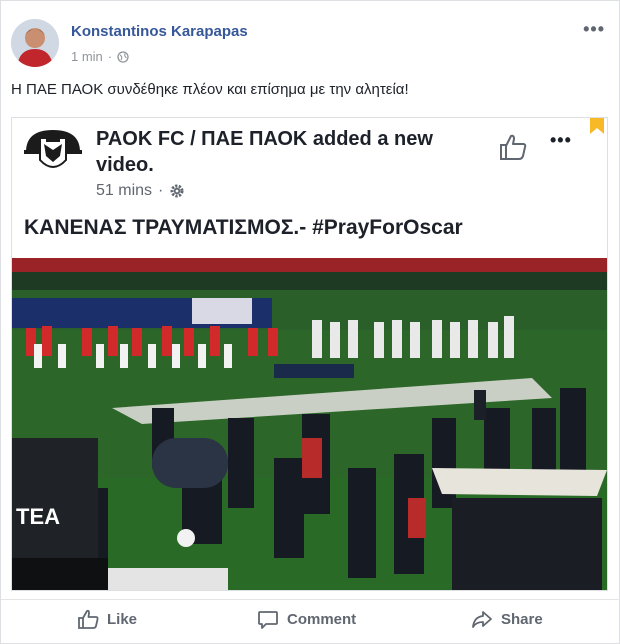 The height and width of the screenshot is (644, 620). I want to click on paok-logo-icon, so click(53, 151).